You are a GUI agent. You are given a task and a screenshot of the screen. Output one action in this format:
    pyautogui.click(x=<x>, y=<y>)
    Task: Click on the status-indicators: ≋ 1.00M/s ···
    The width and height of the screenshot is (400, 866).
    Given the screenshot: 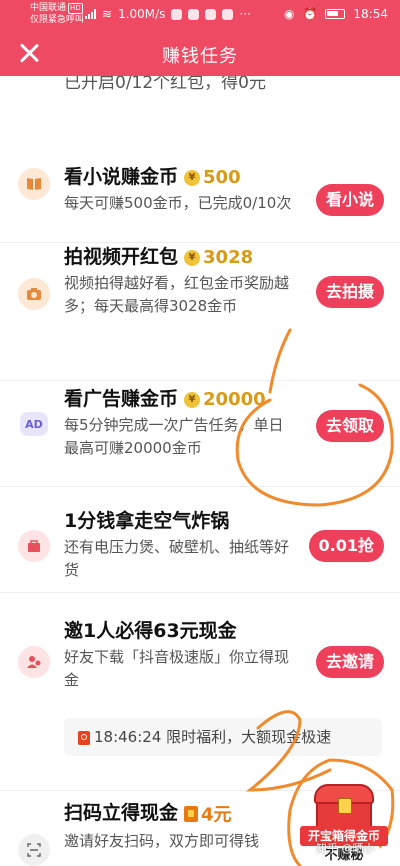 What is the action you would take?
    pyautogui.click(x=168, y=14)
    